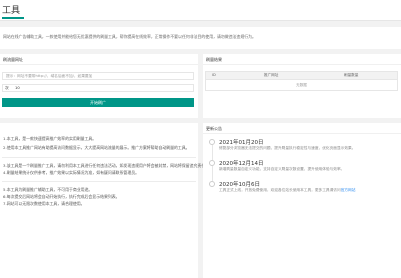  What do you see at coordinates (98, 102) in the screenshot?
I see `start-button: 开始刷广` at bounding box center [98, 102].